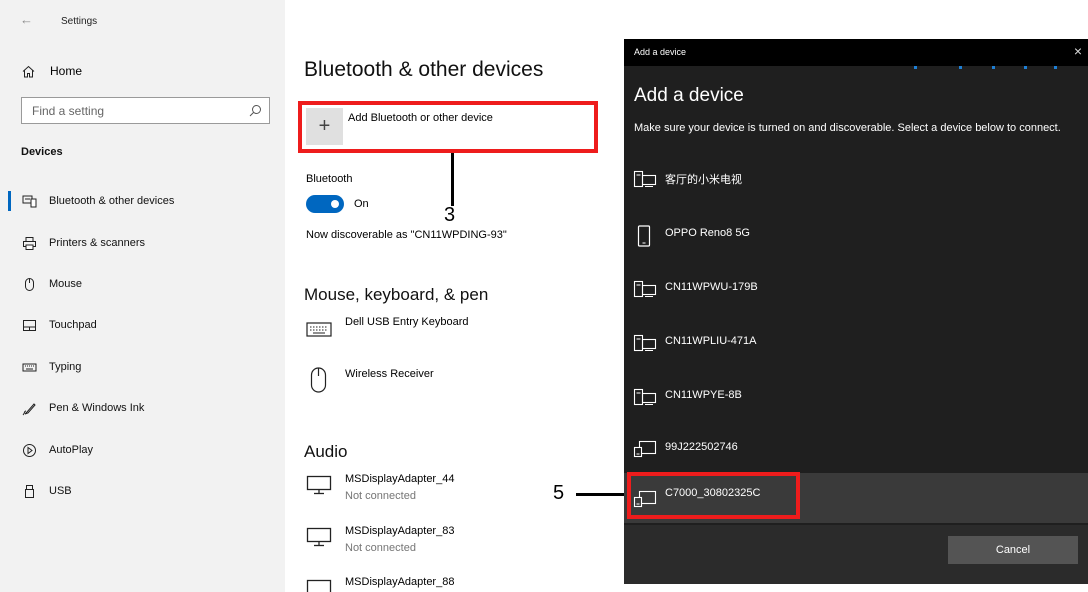 Image resolution: width=1088 pixels, height=592 pixels. What do you see at coordinates (65, 367) in the screenshot?
I see `sidebar-item-label: Typing` at bounding box center [65, 367].